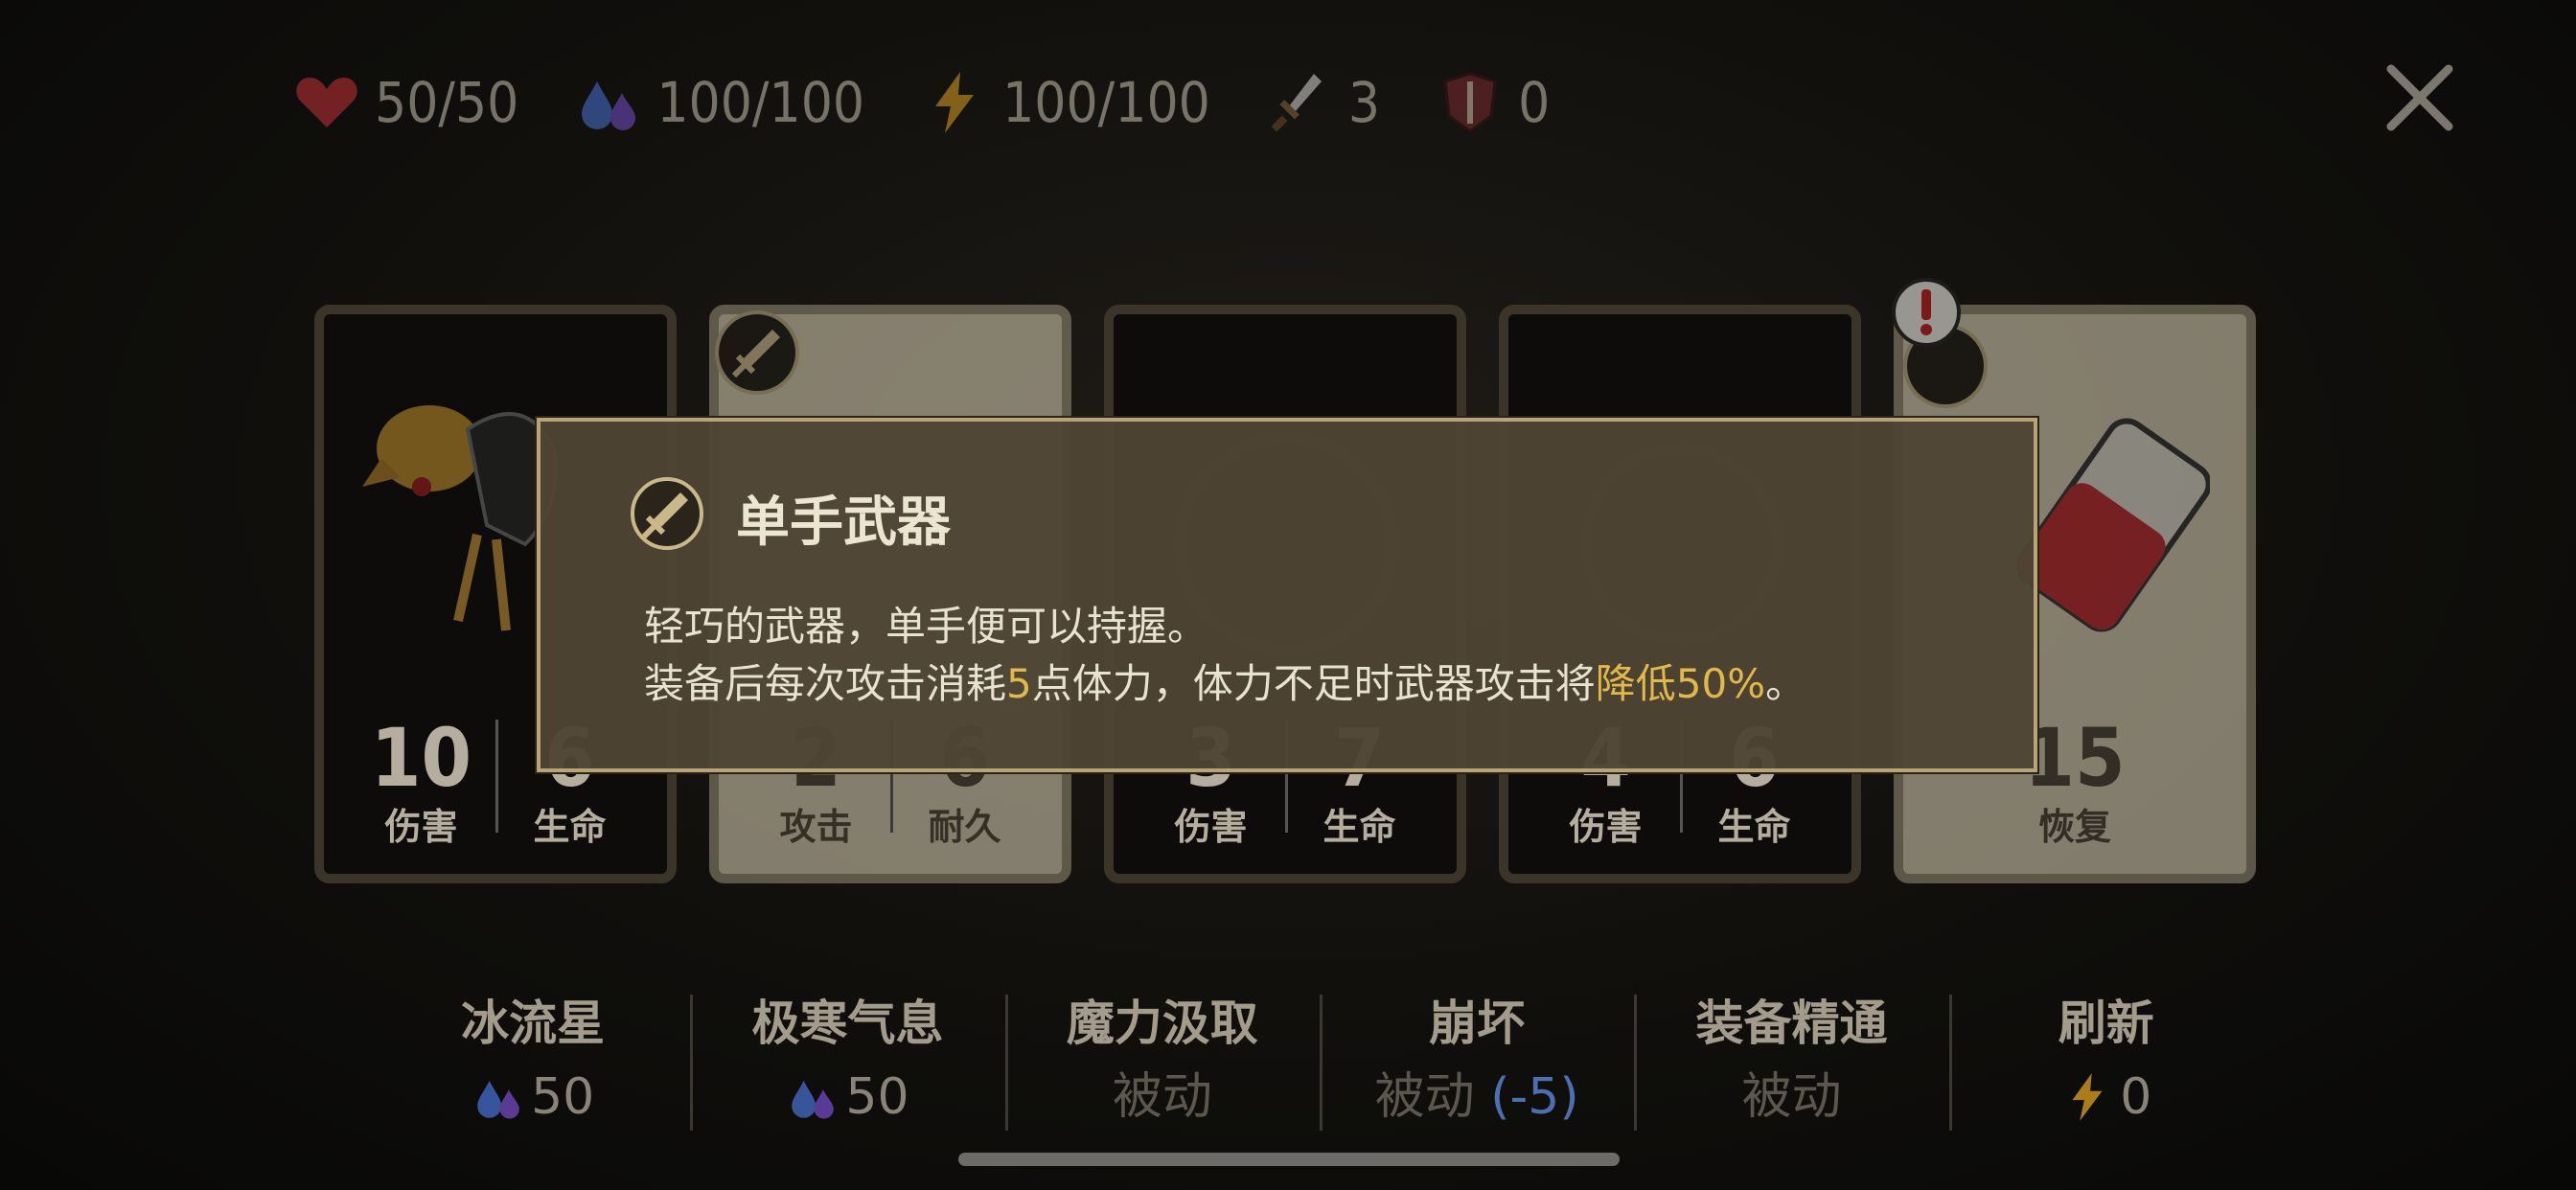  What do you see at coordinates (1364, 103) in the screenshot?
I see `attack-value: 3` at bounding box center [1364, 103].